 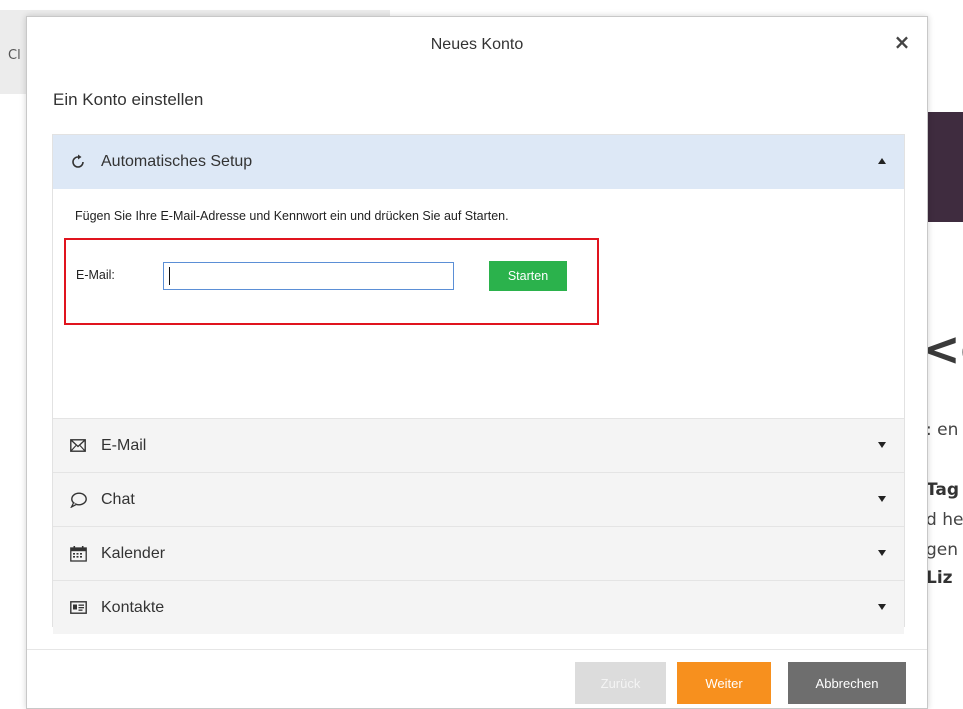 What do you see at coordinates (78, 607) in the screenshot?
I see `contact-card-icon` at bounding box center [78, 607].